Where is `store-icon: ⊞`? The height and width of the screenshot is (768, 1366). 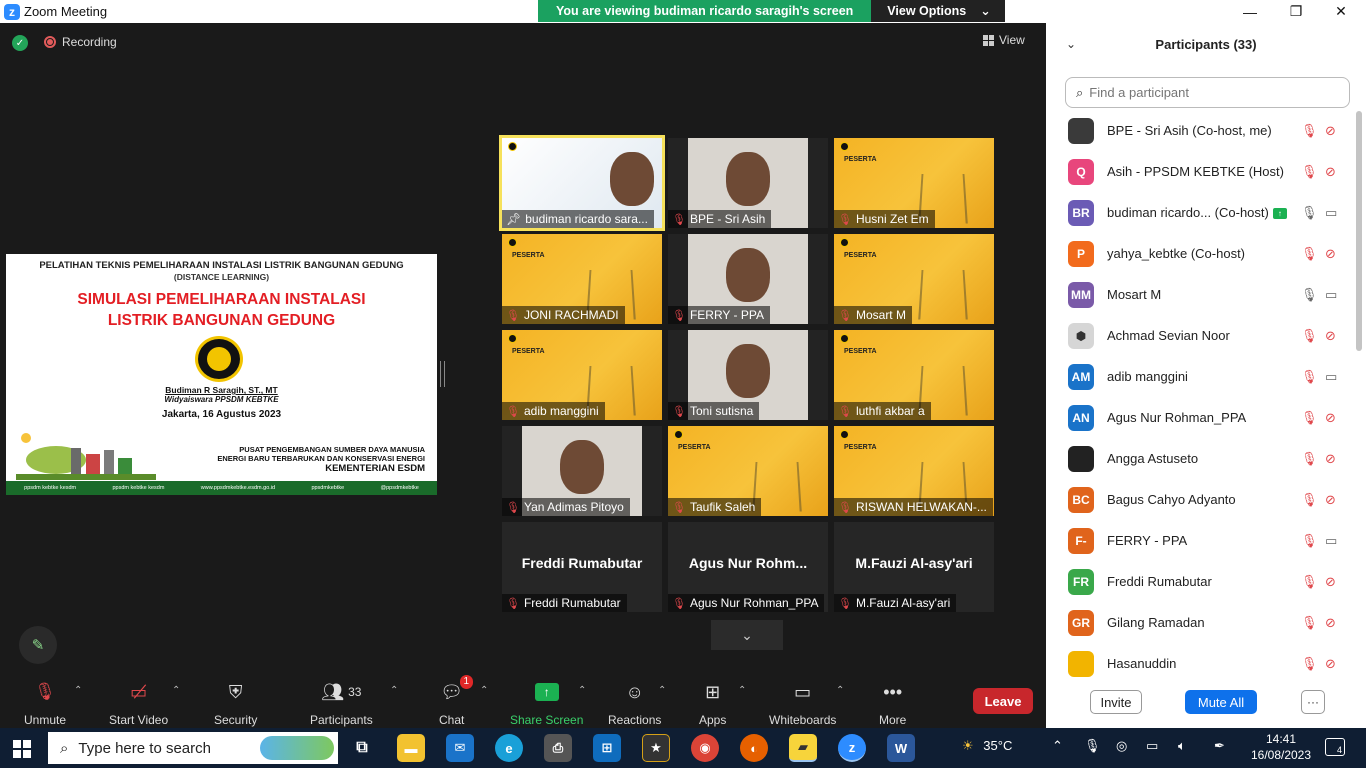
store-icon: ⊞ is located at coordinates (607, 748).